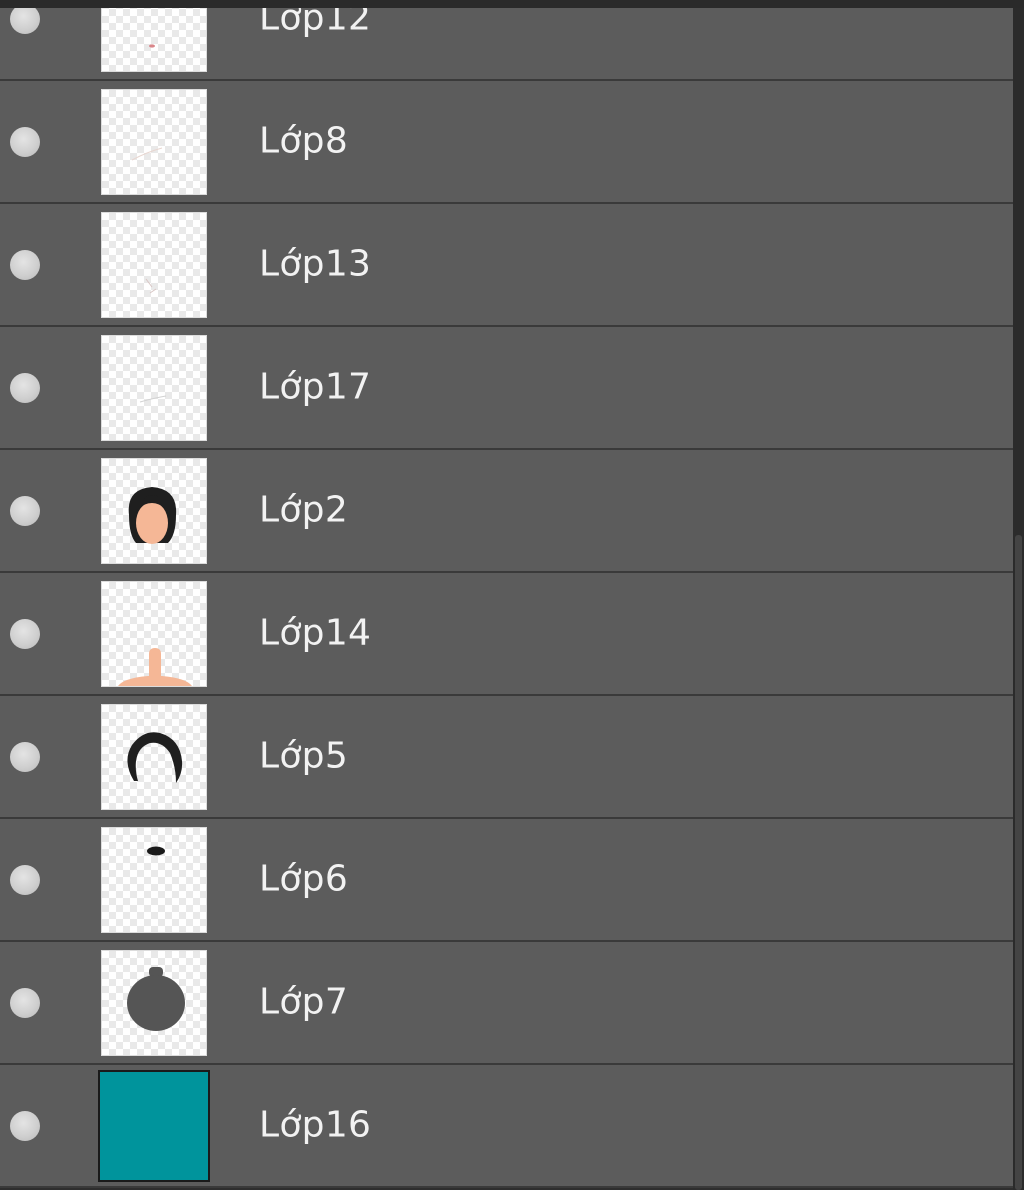 The height and width of the screenshot is (1190, 1024). Describe the element at coordinates (304, 879) in the screenshot. I see `layer-name: Lớp6` at that location.